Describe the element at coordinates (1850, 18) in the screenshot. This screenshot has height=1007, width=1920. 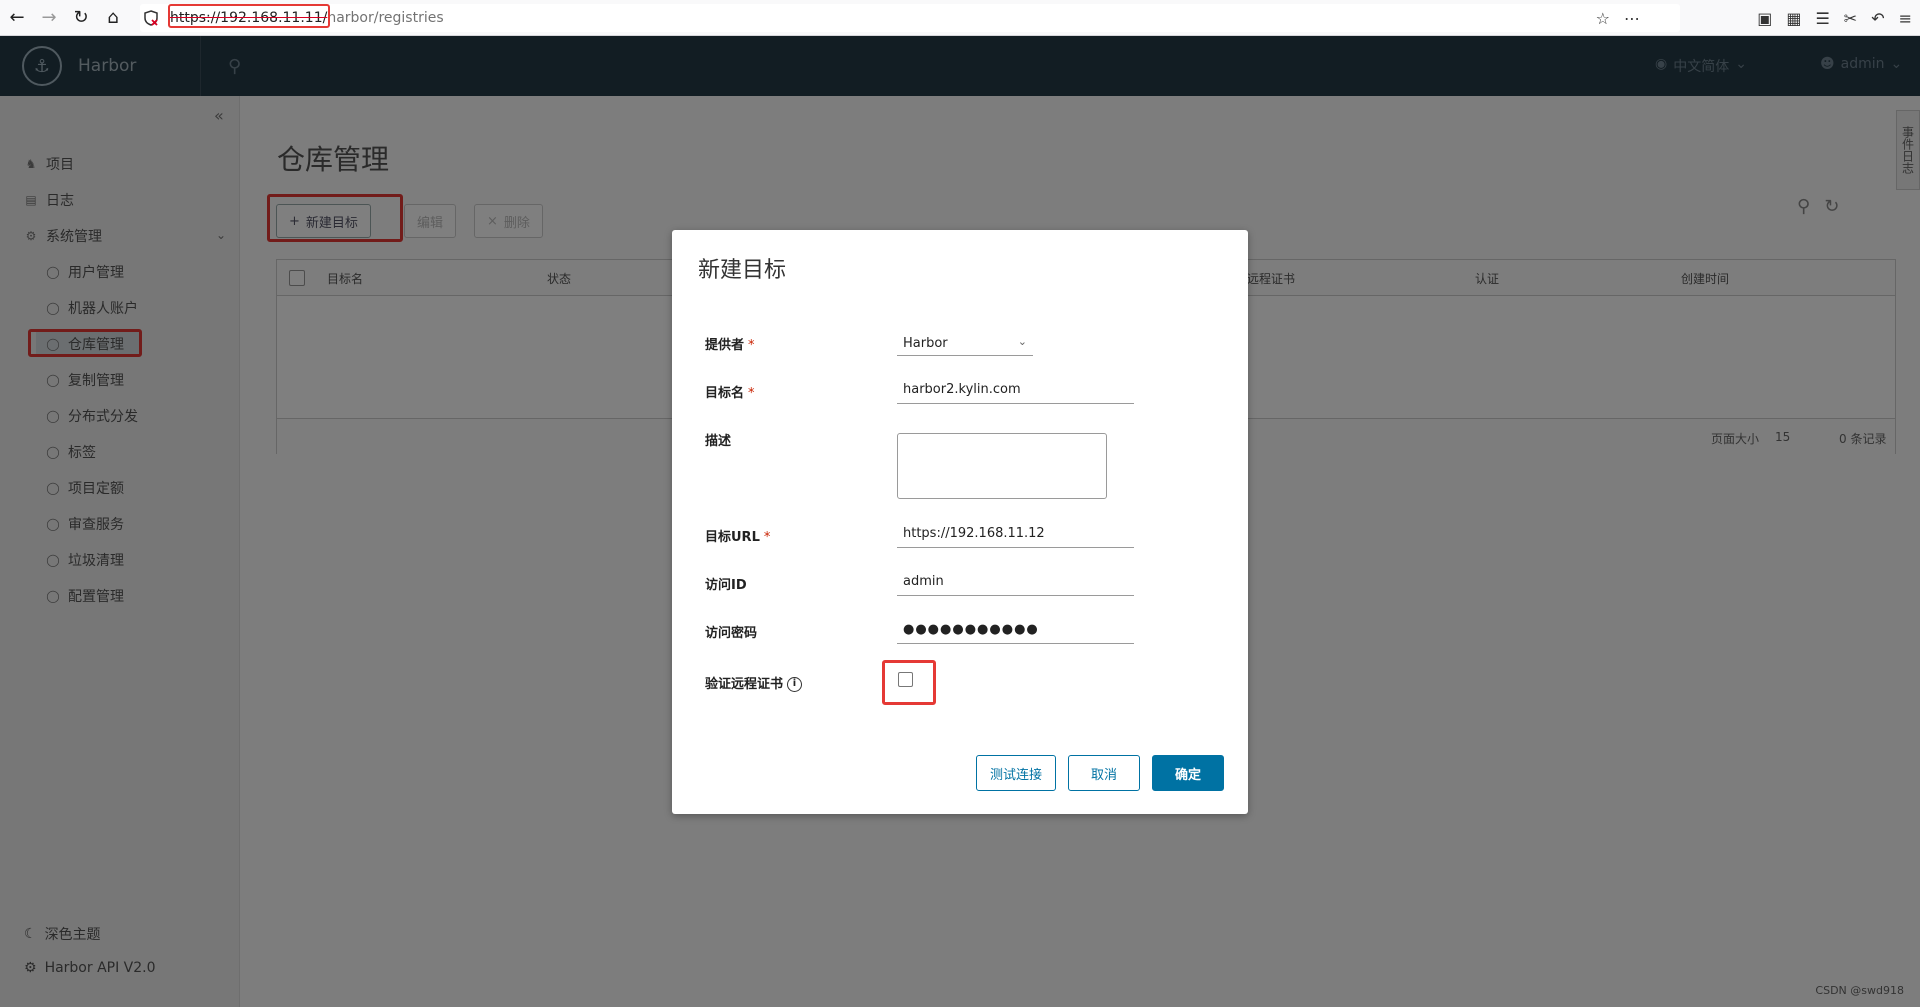
I see `screenshot-icon: ✂` at that location.